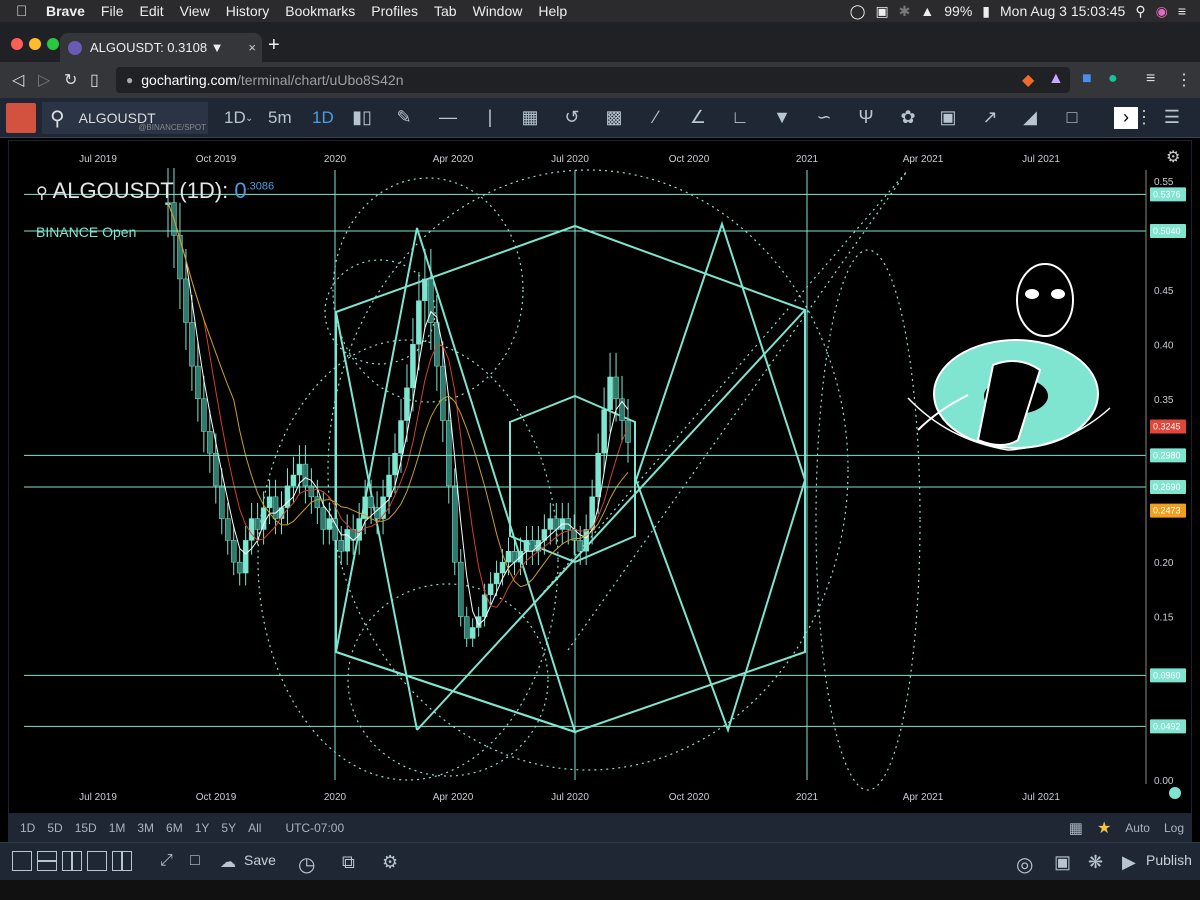 This screenshot has width=1200, height=900. I want to click on auto-scale-toggle: Auto, so click(1137, 828).